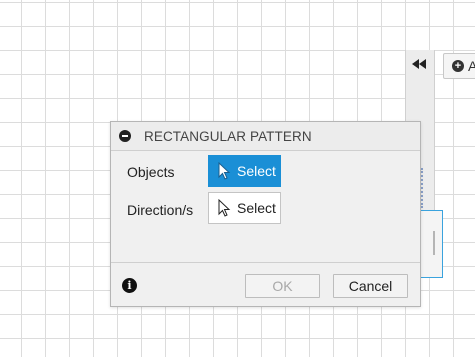 The image size is (475, 357). I want to click on collapse-double-arrow-icon, so click(419, 64).